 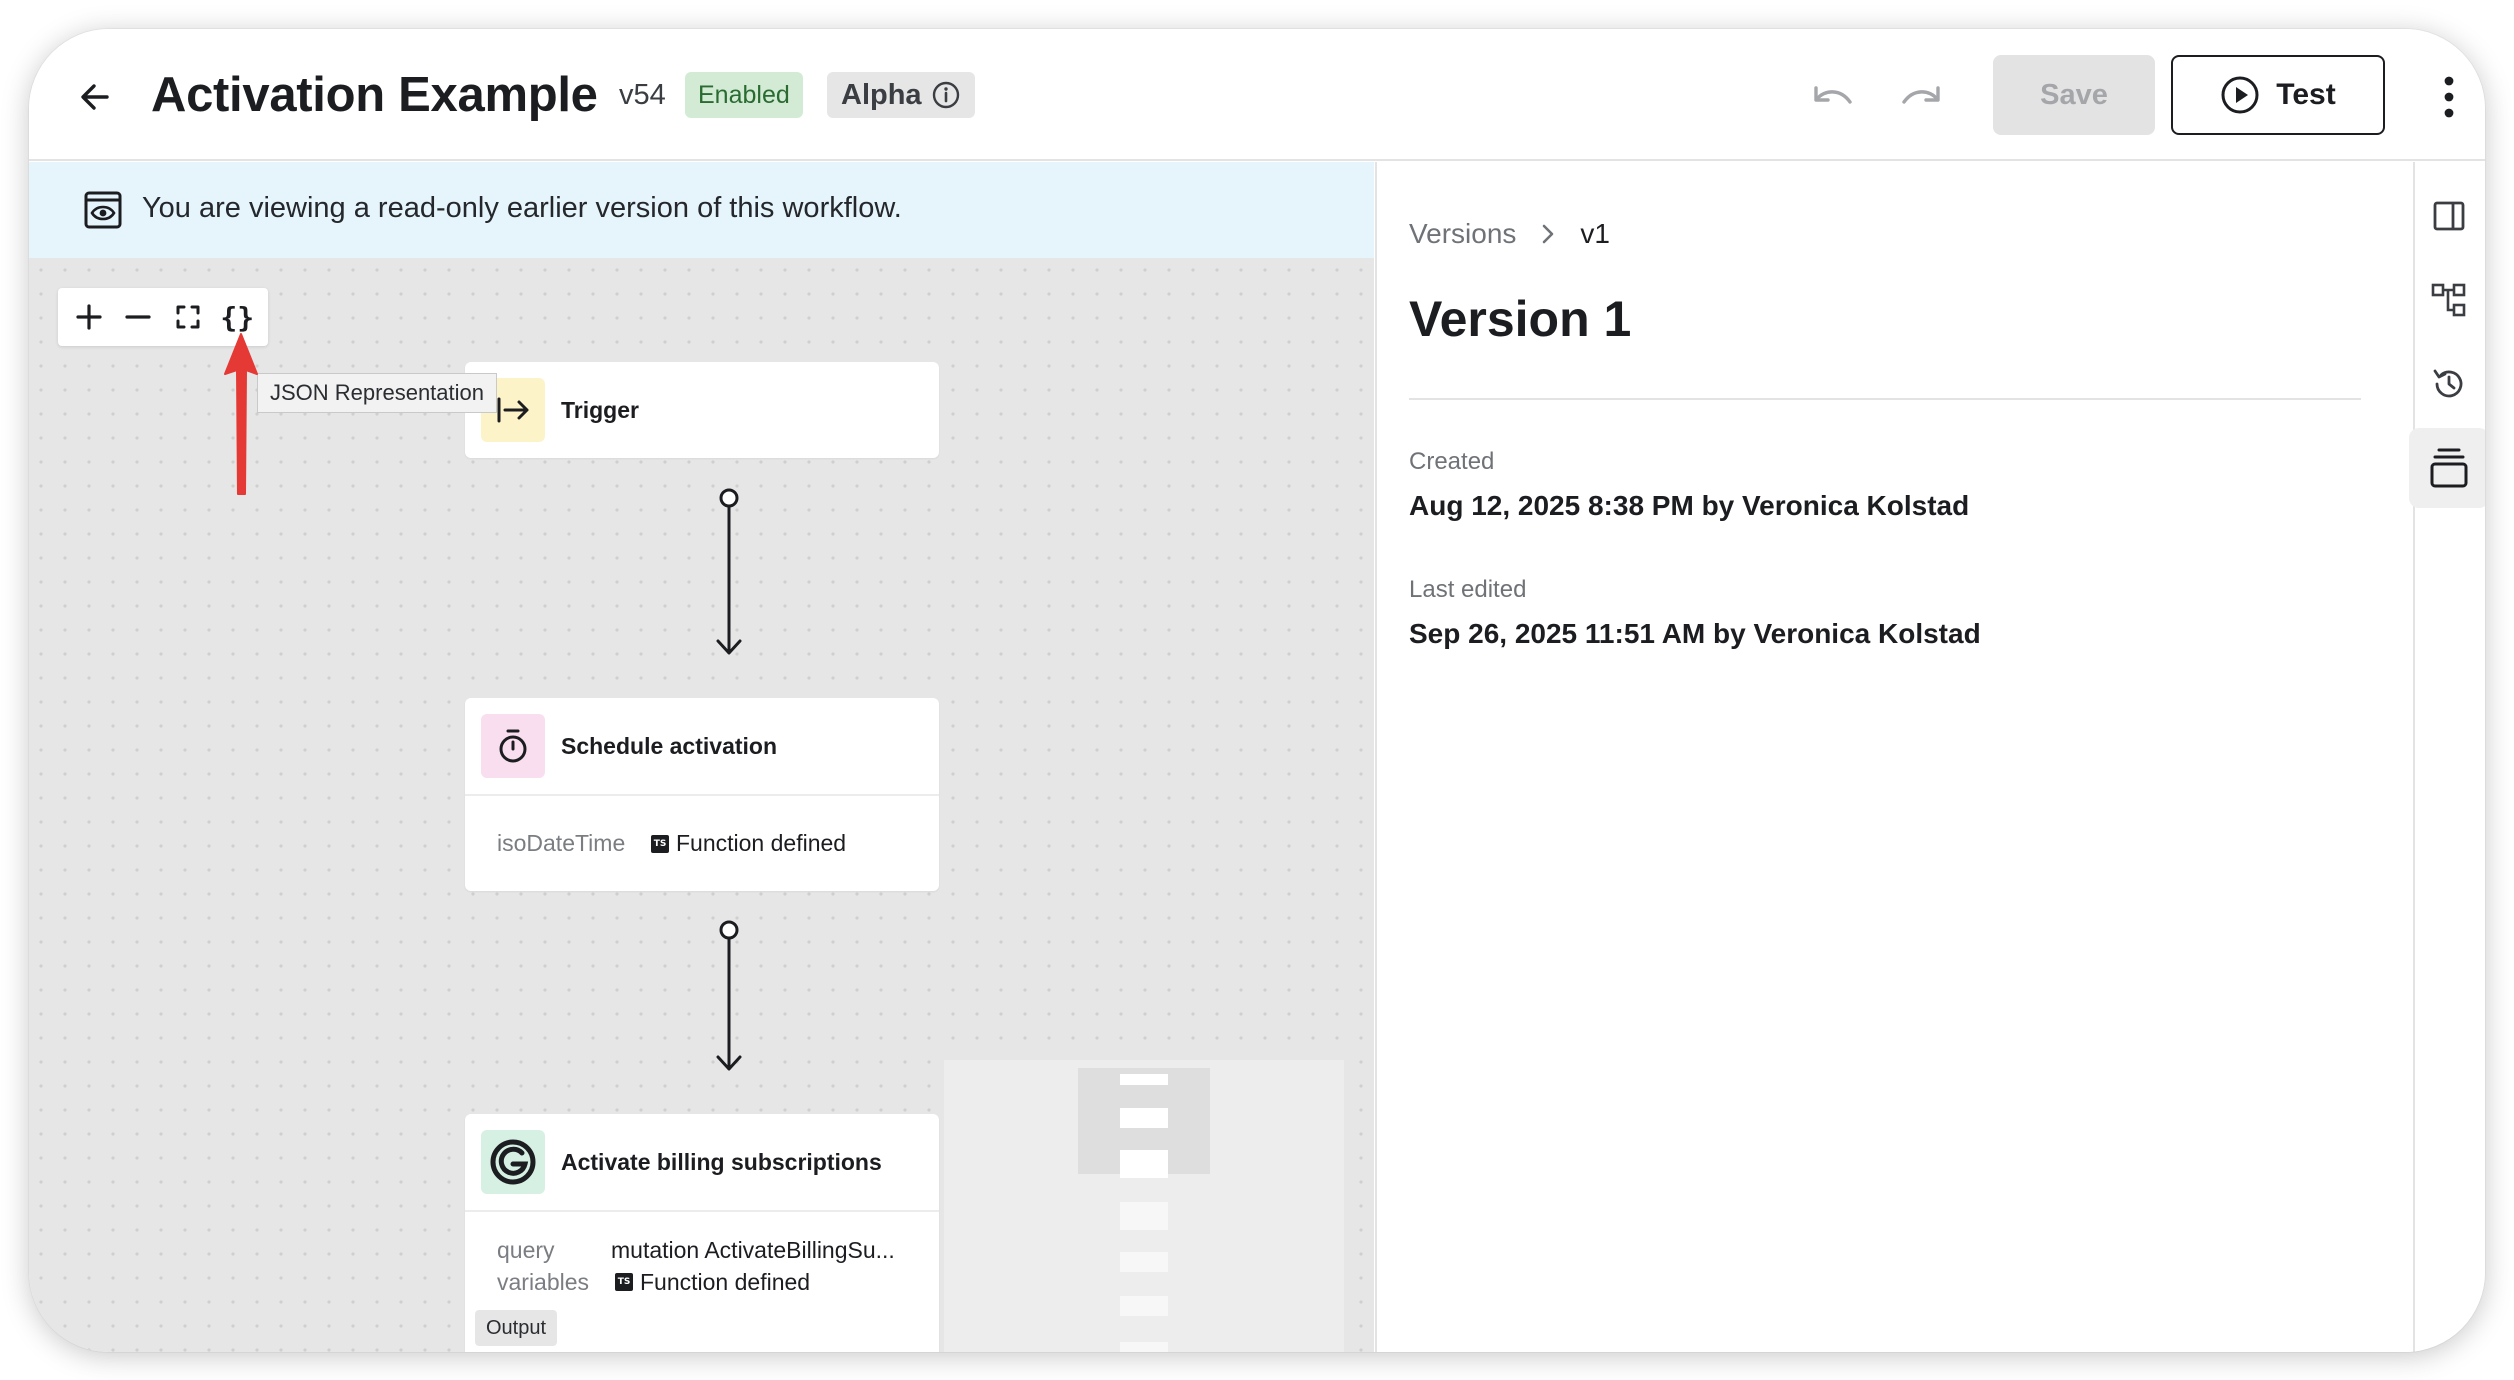 I want to click on undo-icon, so click(x=1833, y=95).